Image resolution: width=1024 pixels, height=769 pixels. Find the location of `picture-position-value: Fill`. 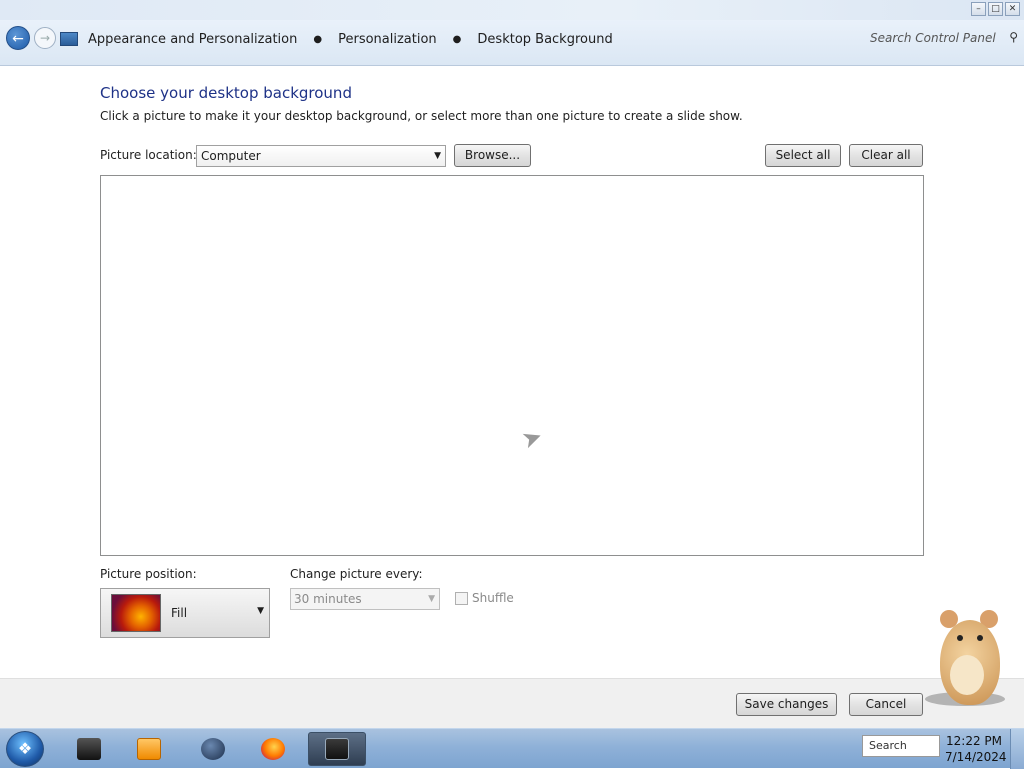

picture-position-value: Fill is located at coordinates (179, 613).